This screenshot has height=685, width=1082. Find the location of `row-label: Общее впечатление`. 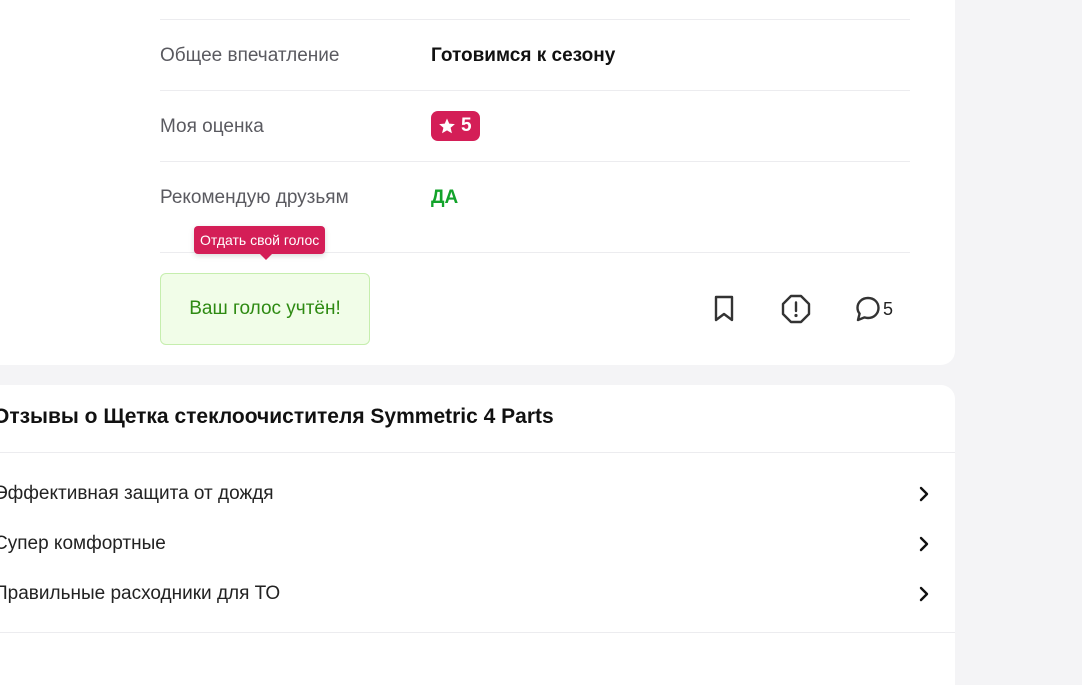

row-label: Общее впечатление is located at coordinates (250, 55).